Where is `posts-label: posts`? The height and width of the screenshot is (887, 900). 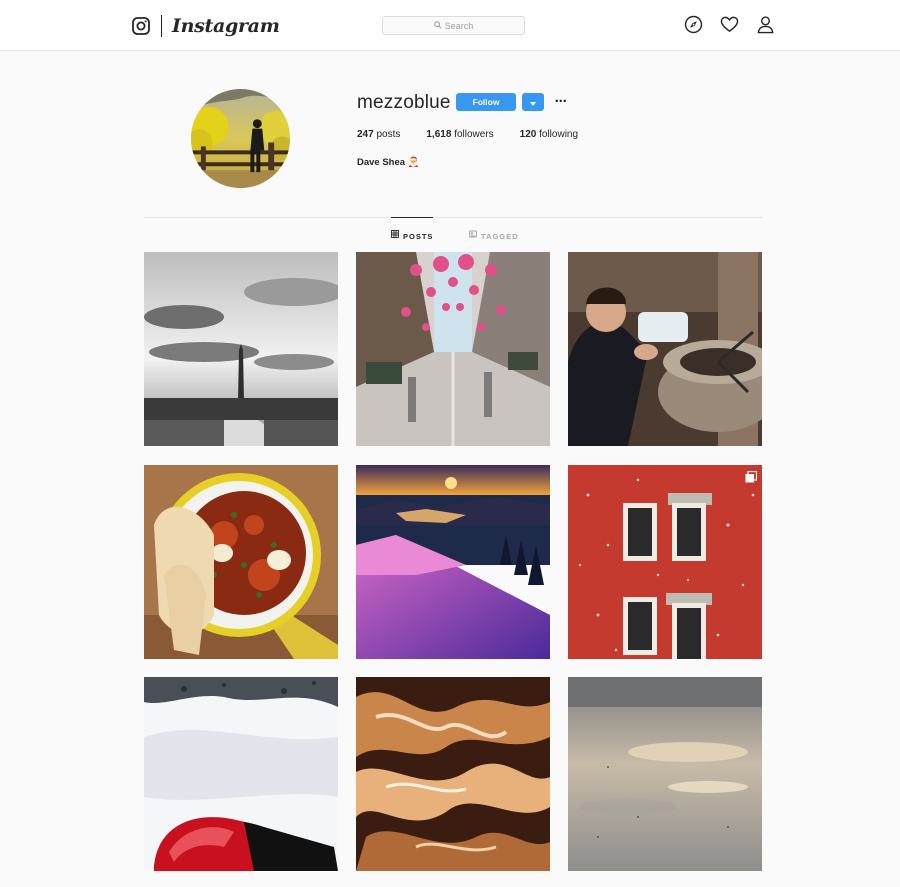 posts-label: posts is located at coordinates (388, 134).